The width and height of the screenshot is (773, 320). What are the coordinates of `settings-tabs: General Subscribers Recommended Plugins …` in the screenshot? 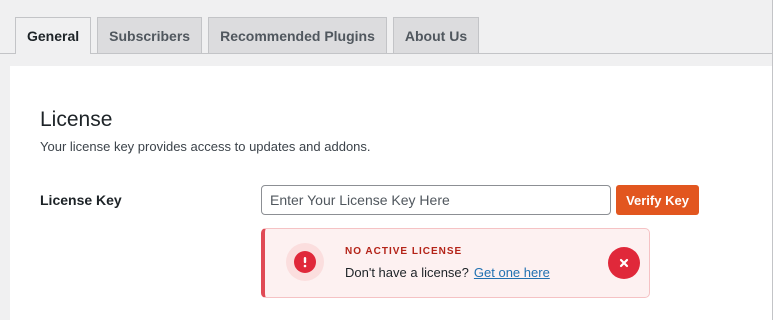 It's located at (247, 35).